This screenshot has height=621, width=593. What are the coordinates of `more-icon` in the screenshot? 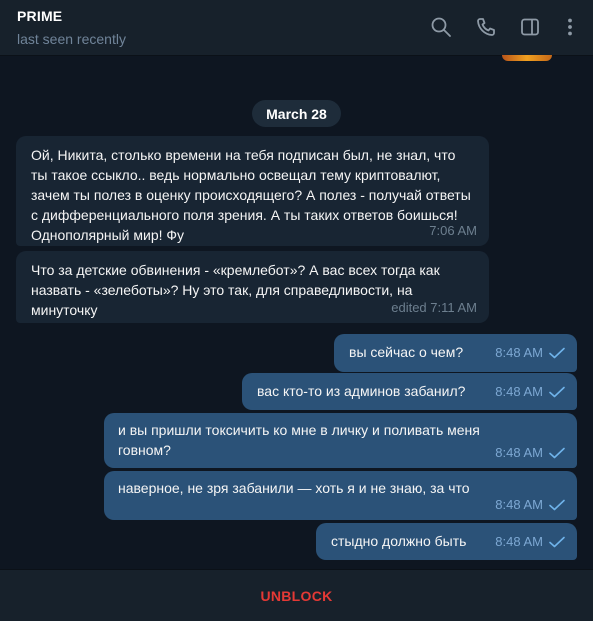 It's located at (570, 27).